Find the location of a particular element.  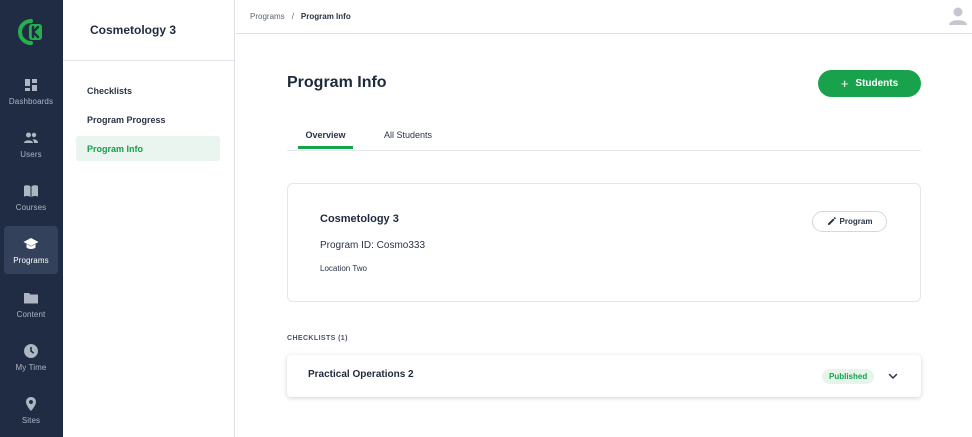

edit-program-button: Program is located at coordinates (849, 221).